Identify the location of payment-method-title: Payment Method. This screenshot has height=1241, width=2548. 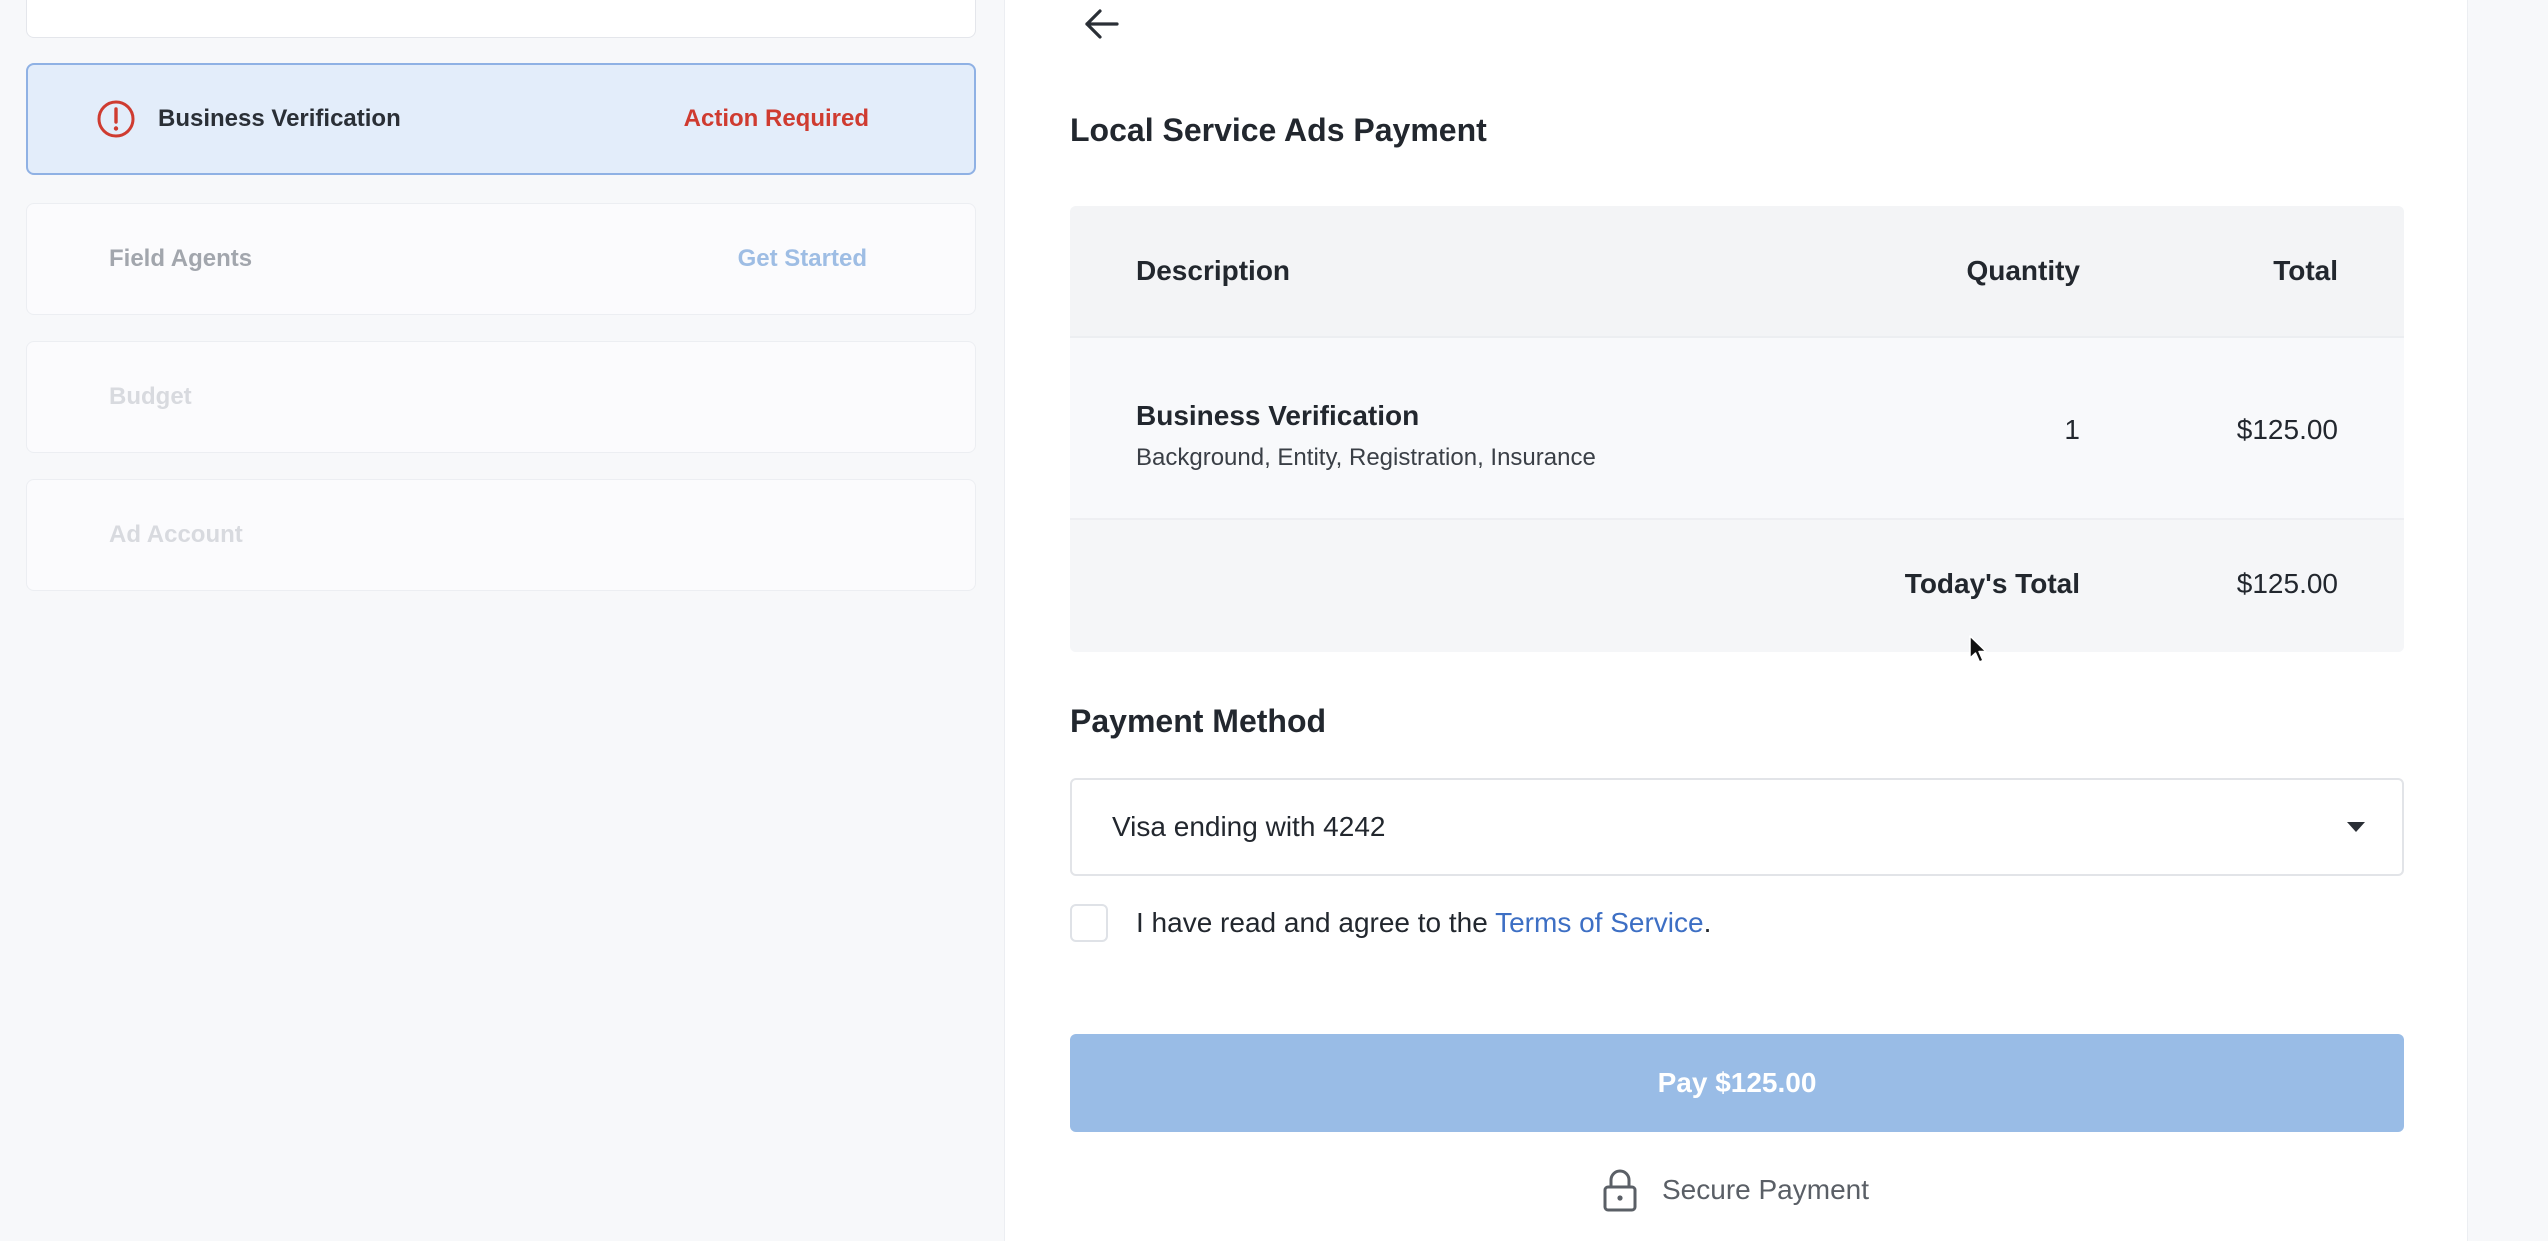
(1198, 721).